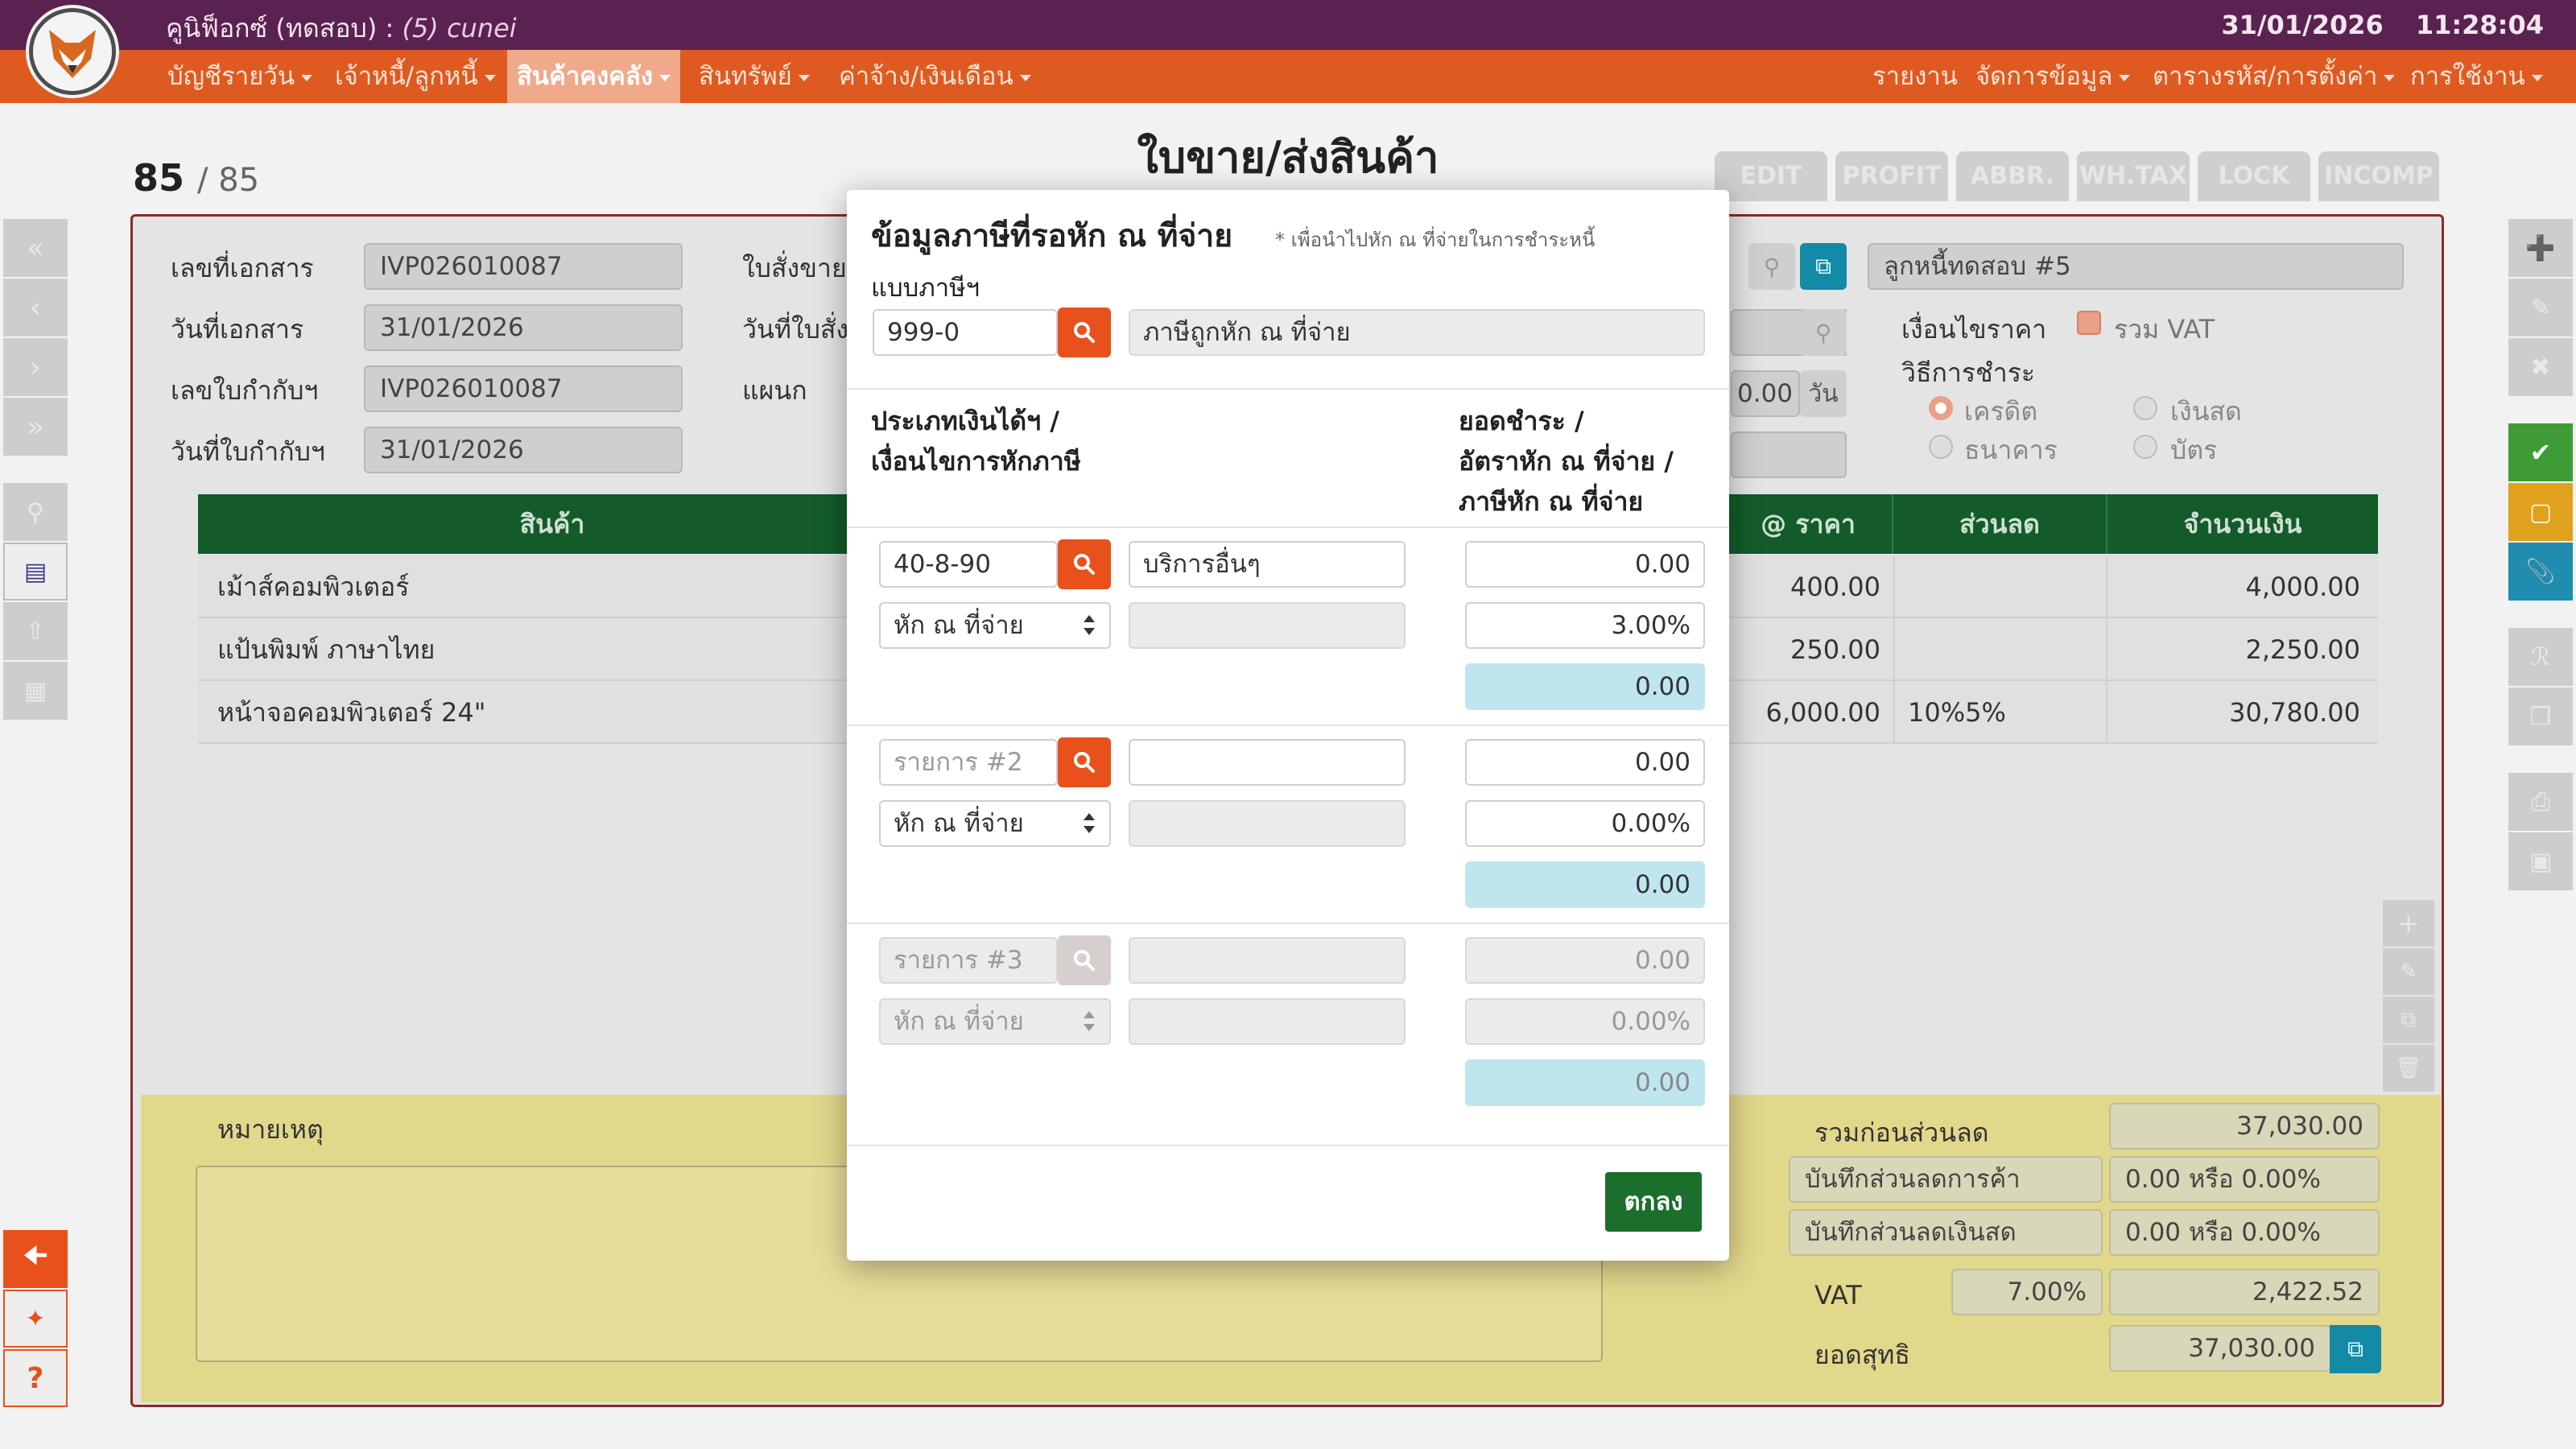  What do you see at coordinates (1585, 762) in the screenshot?
I see `pay-amount-input-2: 0.00` at bounding box center [1585, 762].